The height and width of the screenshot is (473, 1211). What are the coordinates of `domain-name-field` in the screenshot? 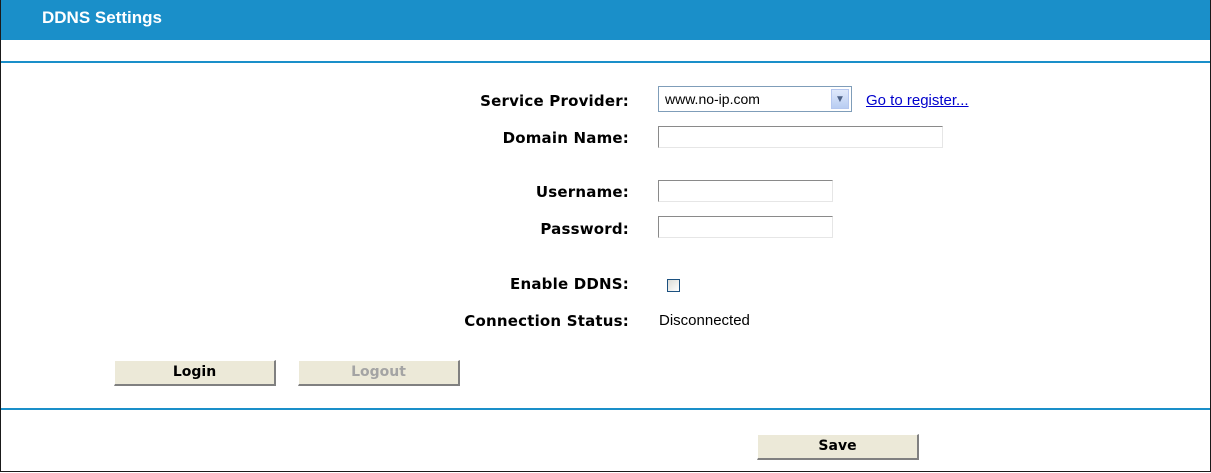 It's located at (800, 137).